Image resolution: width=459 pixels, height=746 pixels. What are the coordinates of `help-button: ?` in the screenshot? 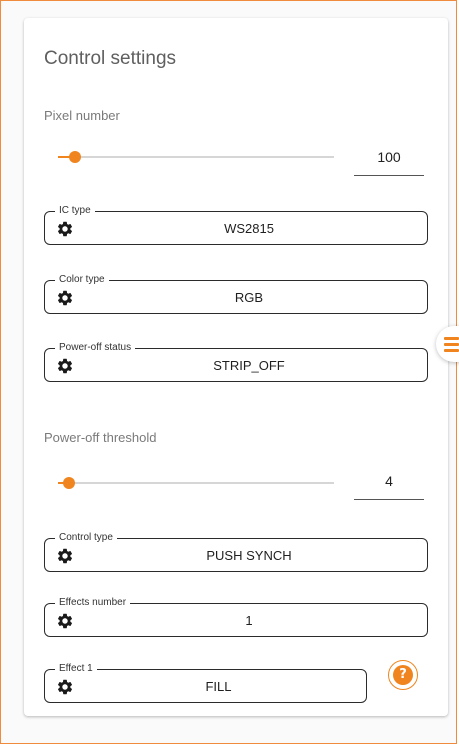 It's located at (403, 675).